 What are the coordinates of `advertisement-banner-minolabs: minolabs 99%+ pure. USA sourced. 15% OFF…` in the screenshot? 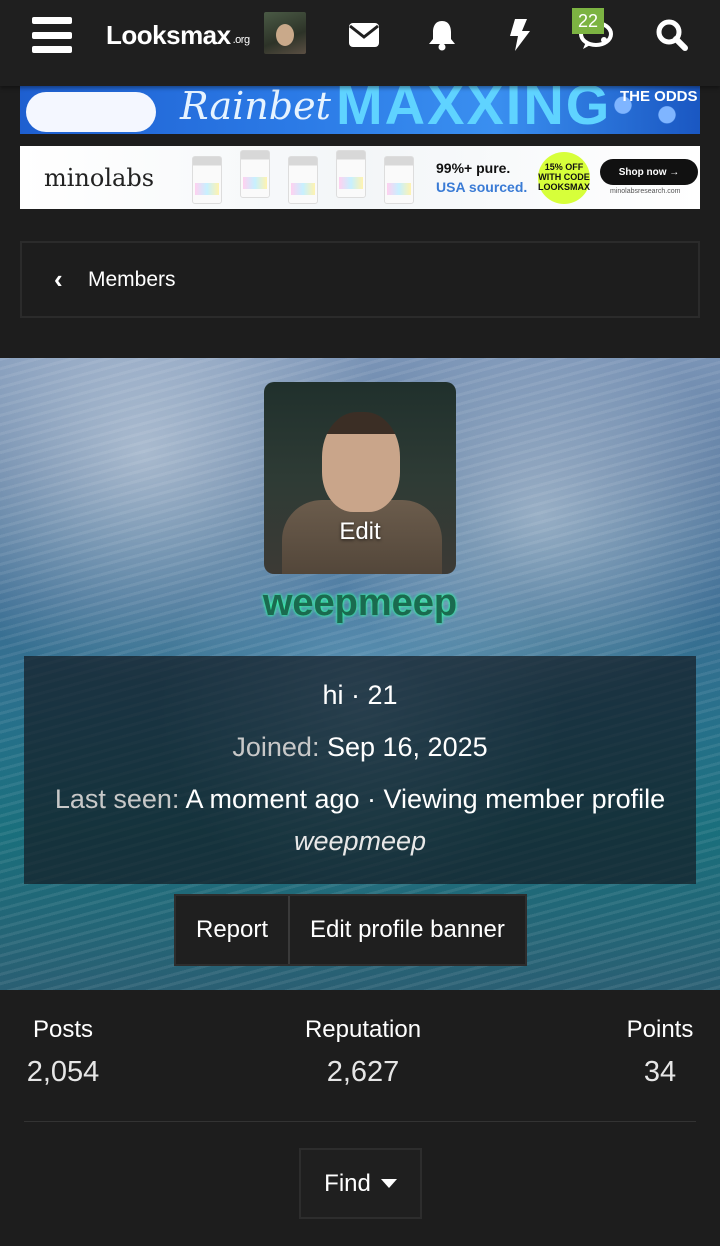 It's located at (360, 177).